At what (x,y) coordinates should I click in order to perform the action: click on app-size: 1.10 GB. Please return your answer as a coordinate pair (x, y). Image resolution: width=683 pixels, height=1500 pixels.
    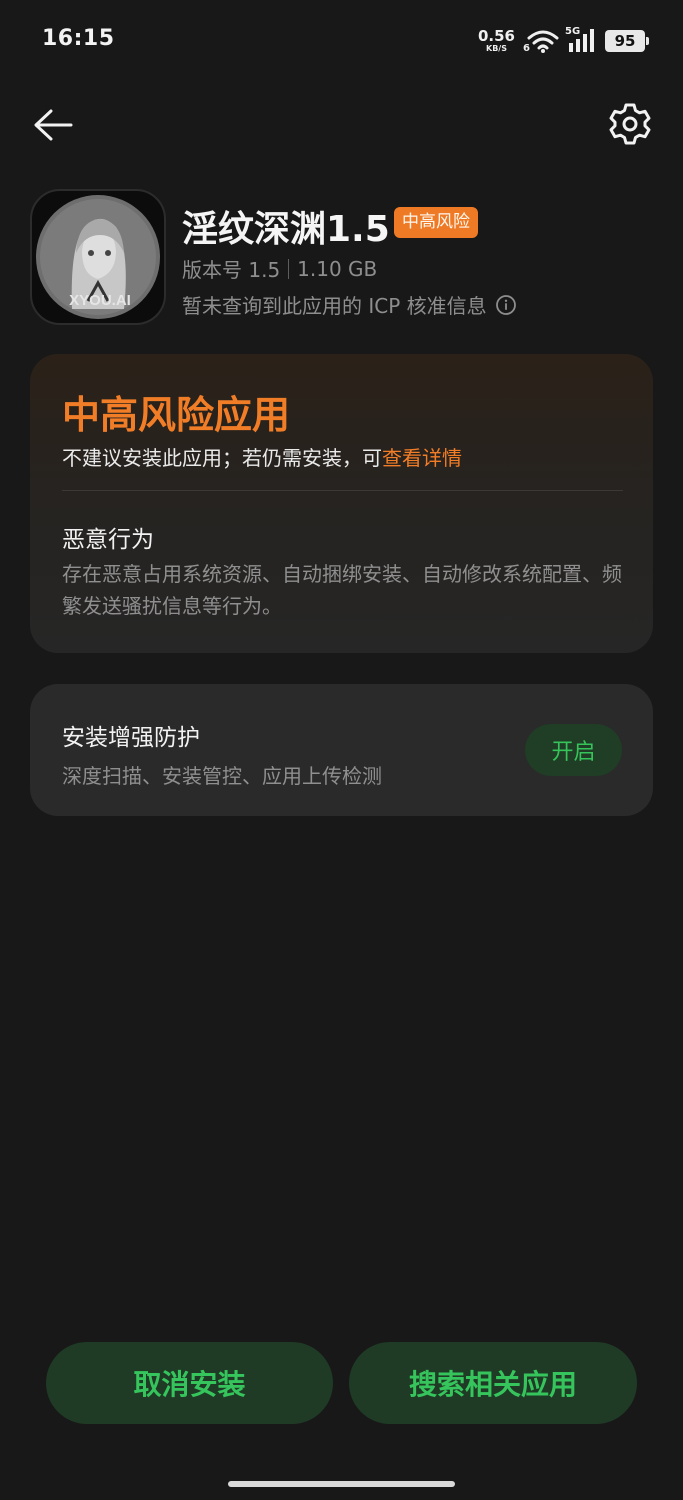
    Looking at the image, I should click on (337, 268).